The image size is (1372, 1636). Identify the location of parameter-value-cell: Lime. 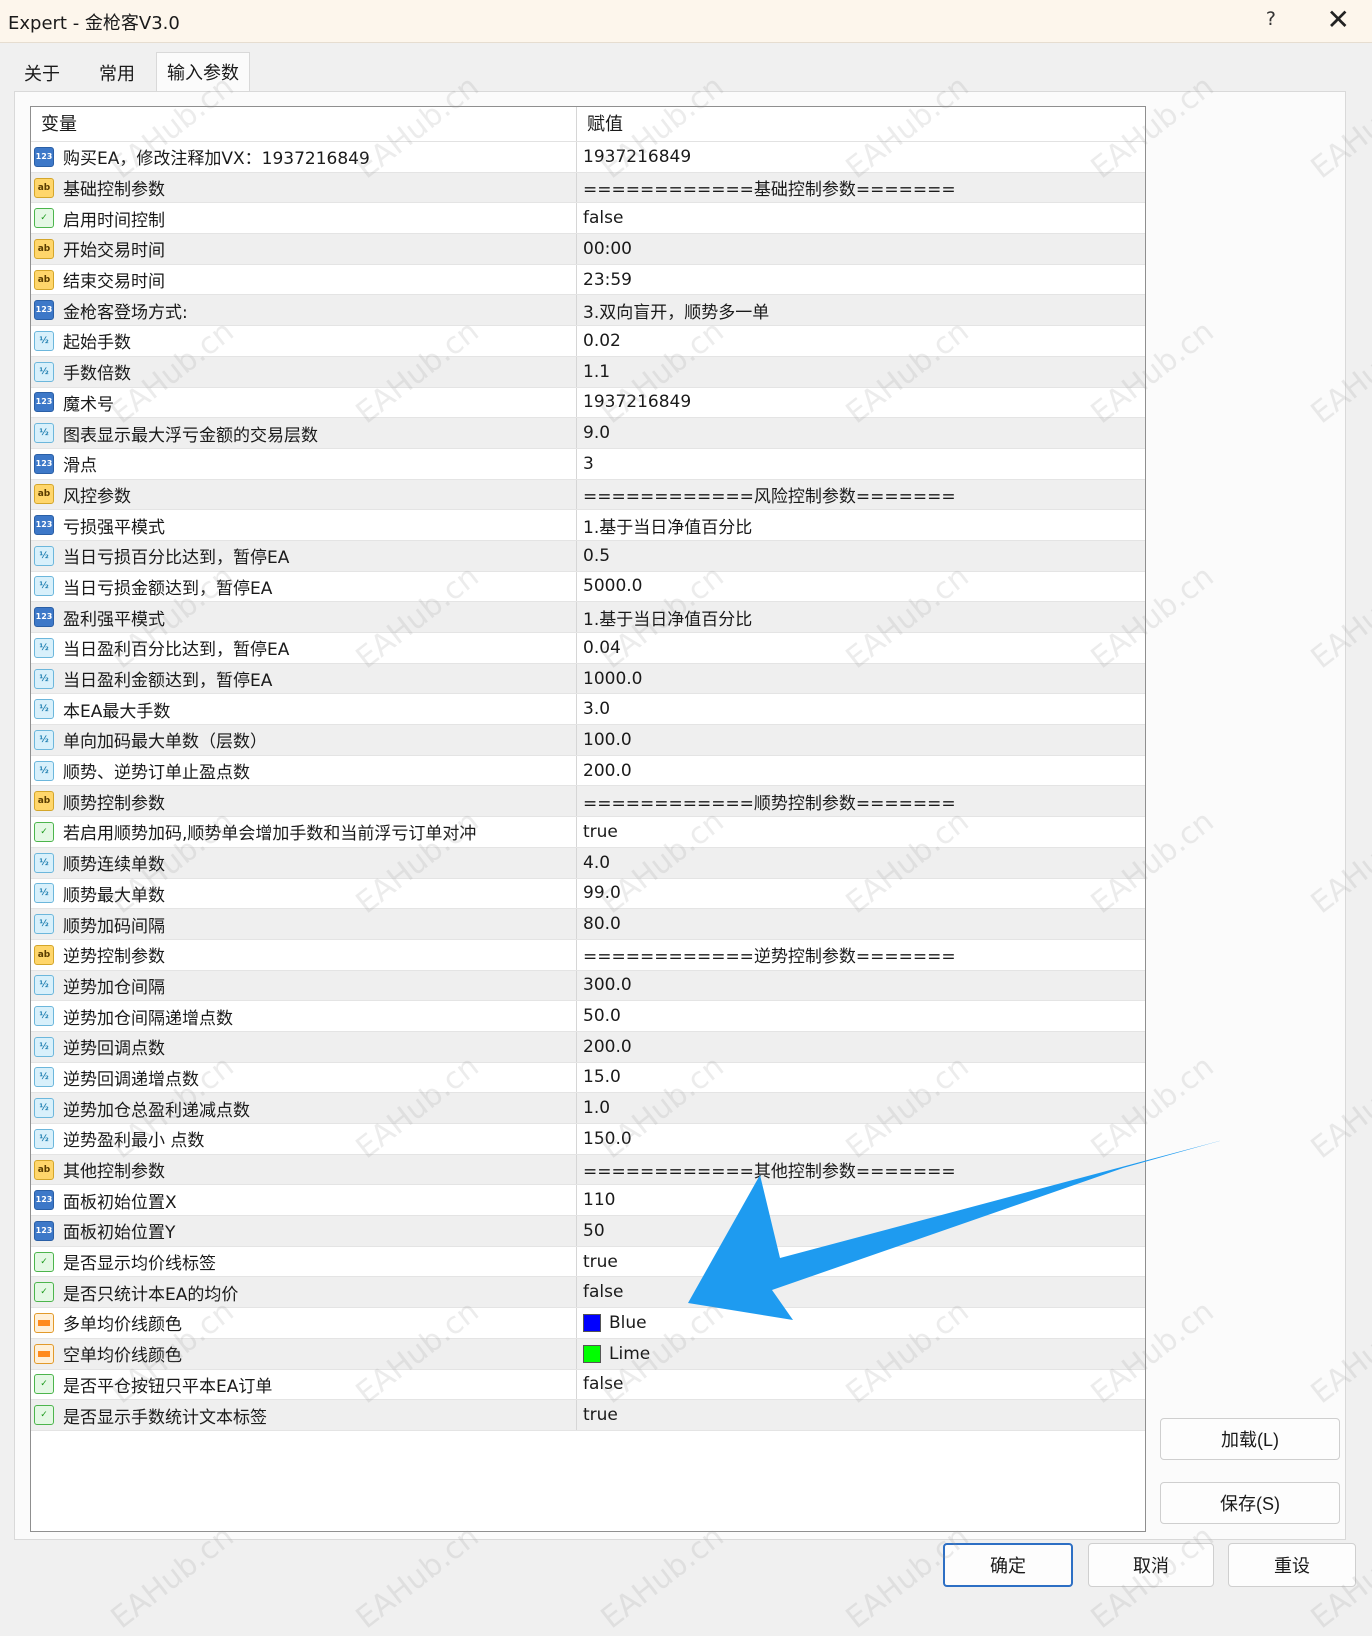
(861, 1354).